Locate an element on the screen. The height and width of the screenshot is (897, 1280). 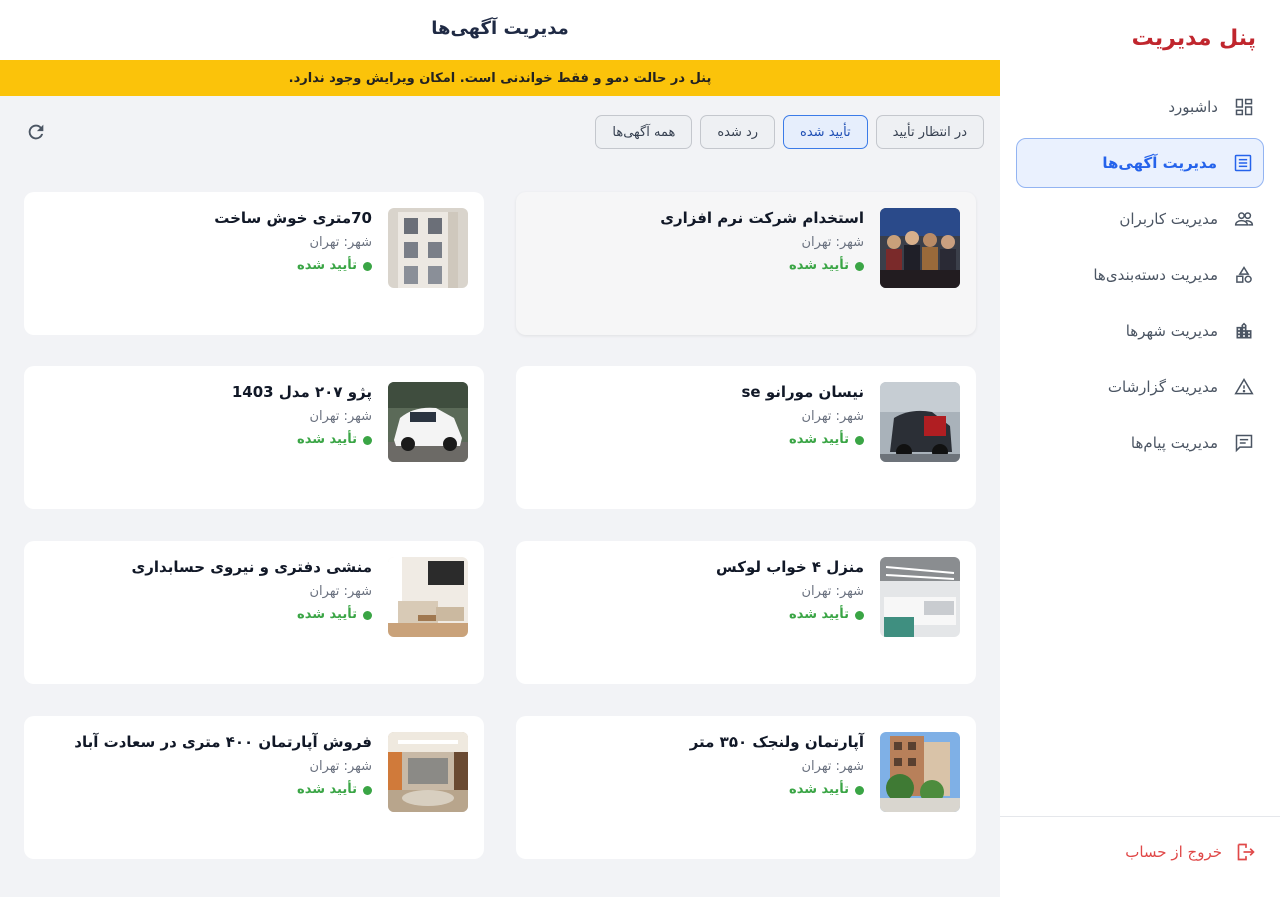
sidebar-item-ads: مدیریت آگهی‌ها is located at coordinates (1140, 163).